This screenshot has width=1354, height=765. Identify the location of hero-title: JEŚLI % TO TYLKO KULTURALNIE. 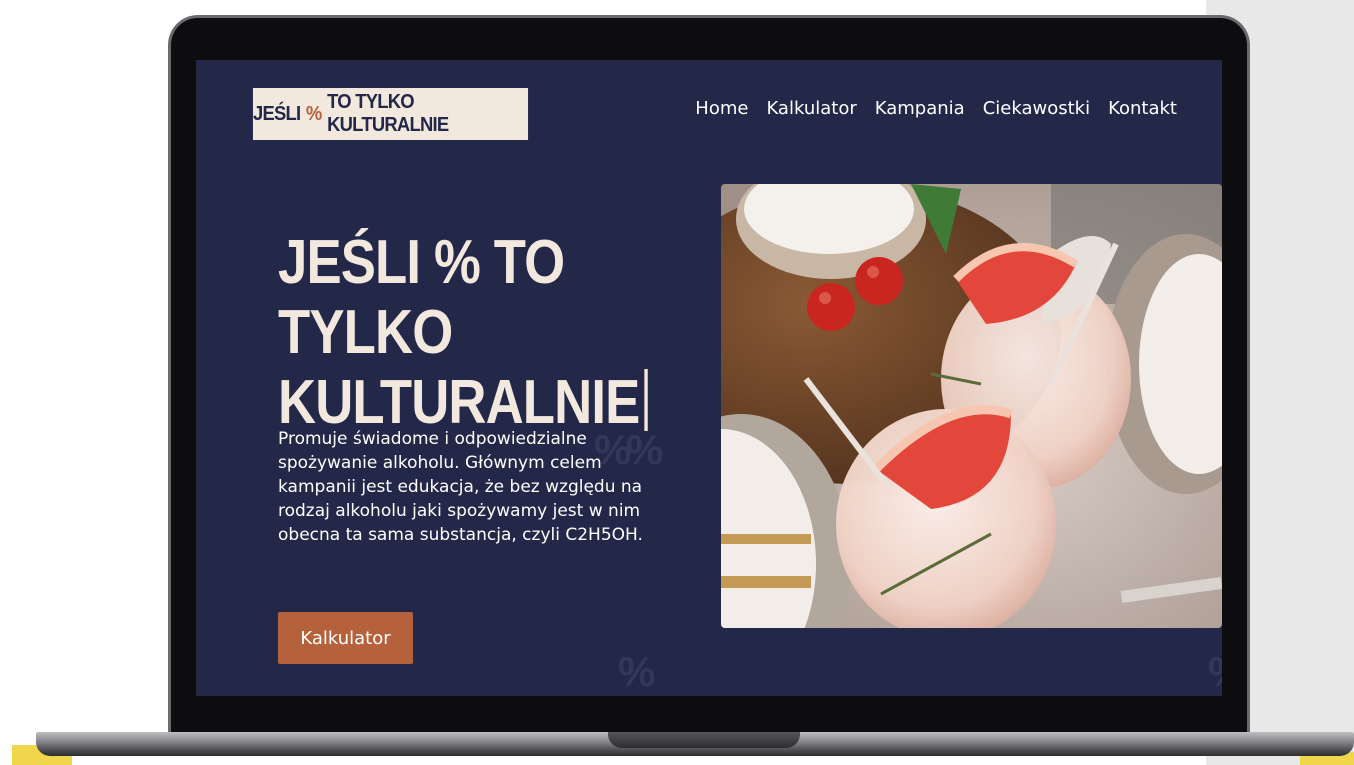
(473, 333).